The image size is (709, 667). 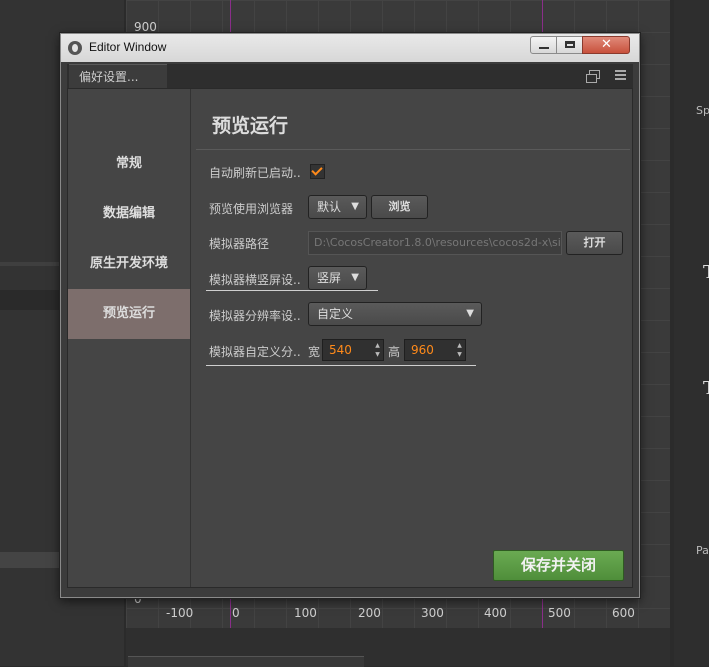 What do you see at coordinates (623, 613) in the screenshot?
I see `scene-x-tick: 600` at bounding box center [623, 613].